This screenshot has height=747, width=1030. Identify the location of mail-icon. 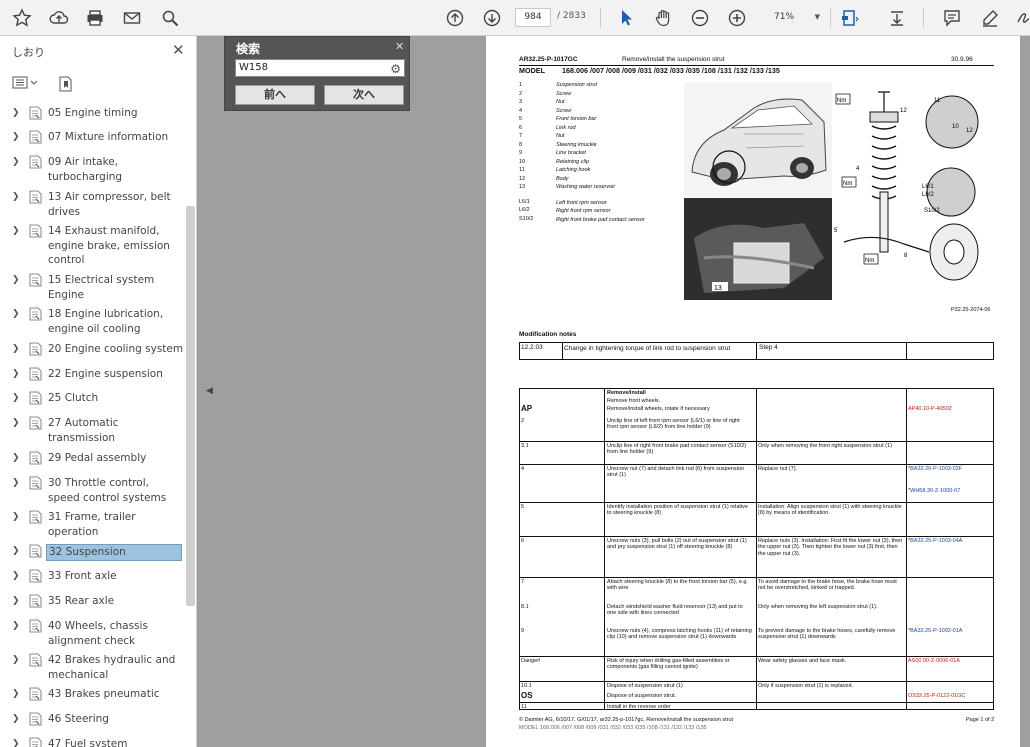
(132, 18).